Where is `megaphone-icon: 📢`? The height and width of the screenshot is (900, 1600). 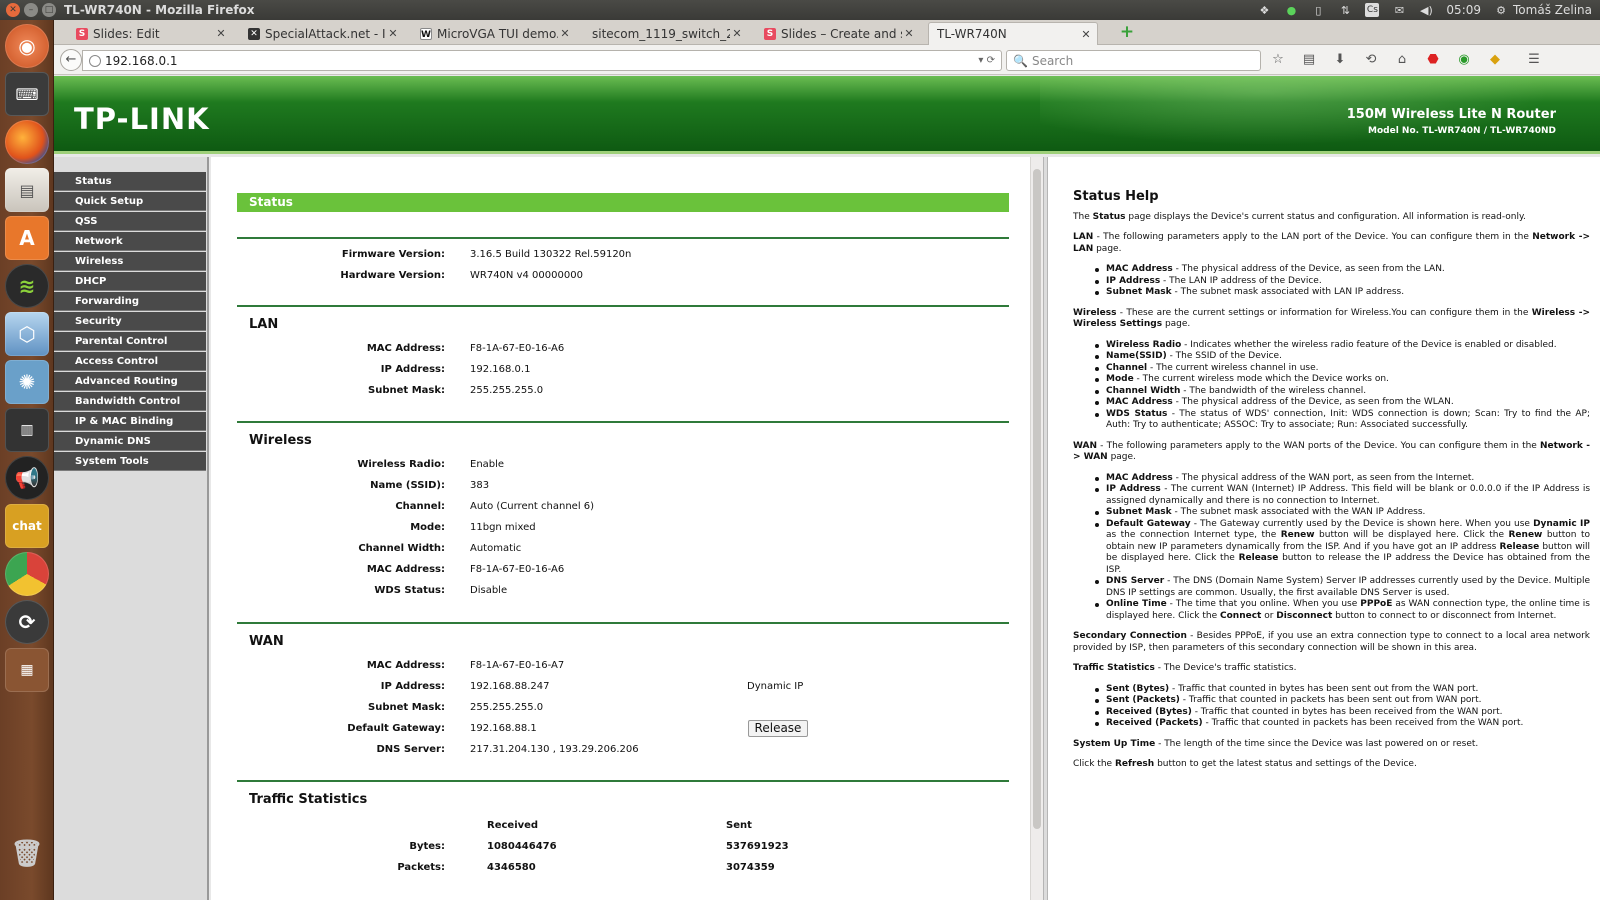
megaphone-icon: 📢 is located at coordinates (27, 478).